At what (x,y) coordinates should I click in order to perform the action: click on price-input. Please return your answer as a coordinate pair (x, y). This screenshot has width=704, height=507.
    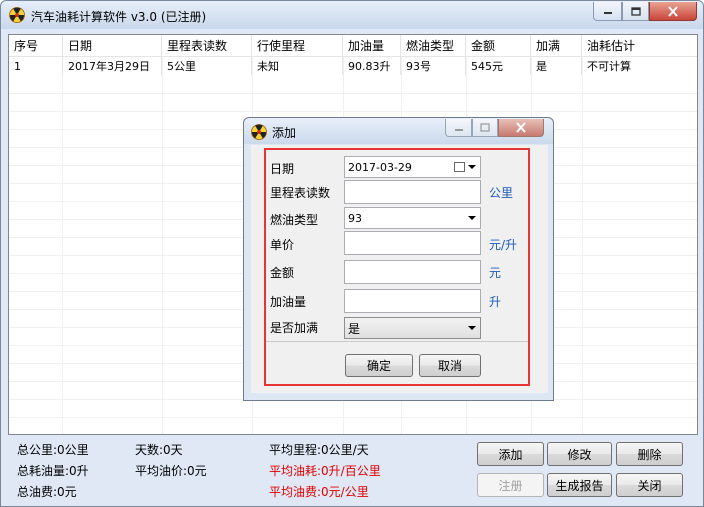
    Looking at the image, I should click on (412, 243).